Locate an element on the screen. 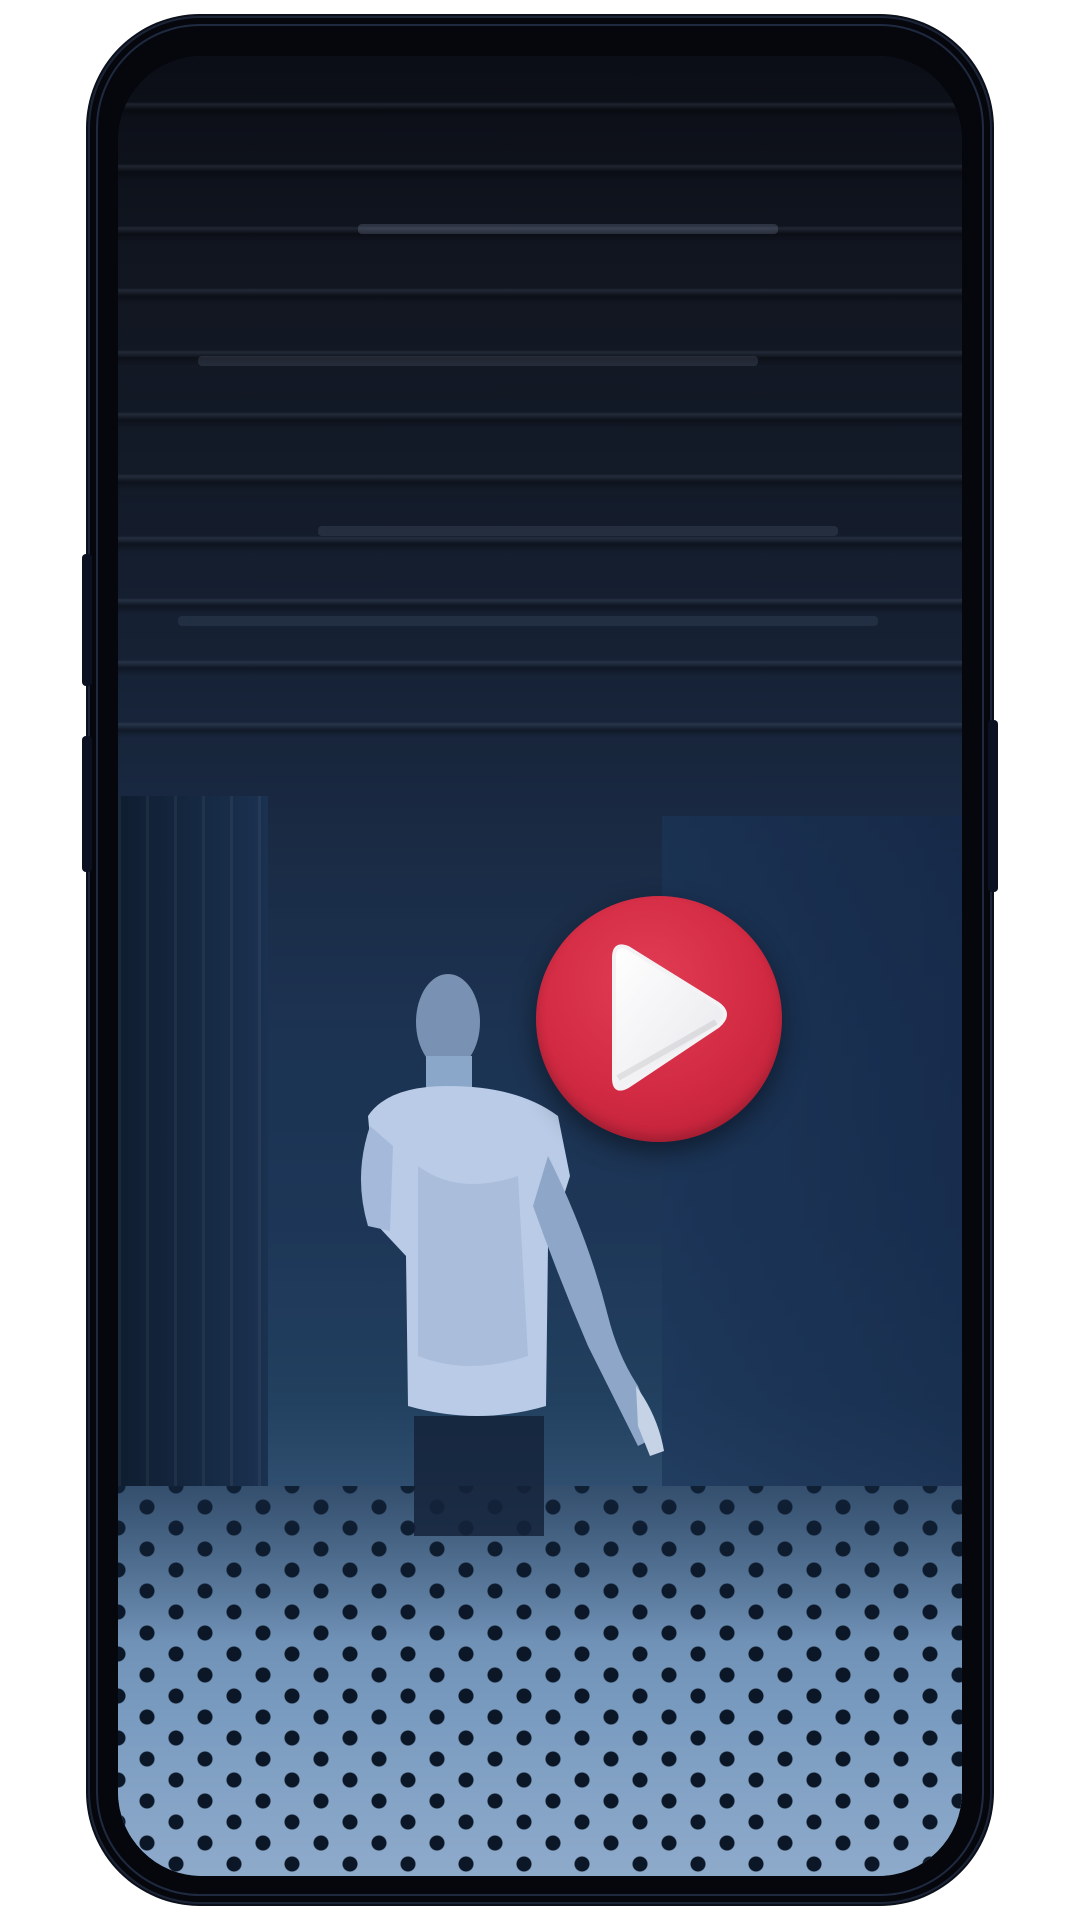 This screenshot has width=1080, height=1920. play-icon is located at coordinates (669, 1017).